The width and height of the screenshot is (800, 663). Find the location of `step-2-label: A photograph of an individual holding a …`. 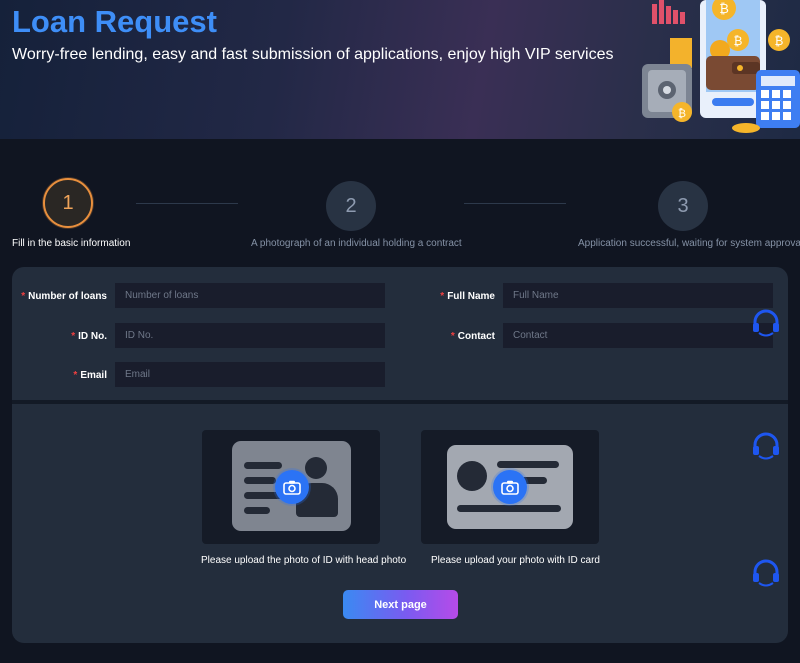

step-2-label: A photograph of an individual holding a … is located at coordinates (356, 243).